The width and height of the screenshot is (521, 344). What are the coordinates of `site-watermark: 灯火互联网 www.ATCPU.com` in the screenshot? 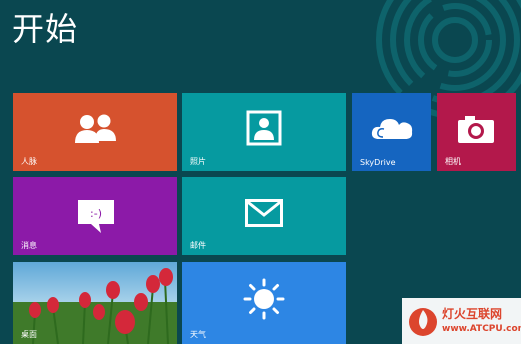 It's located at (461, 321).